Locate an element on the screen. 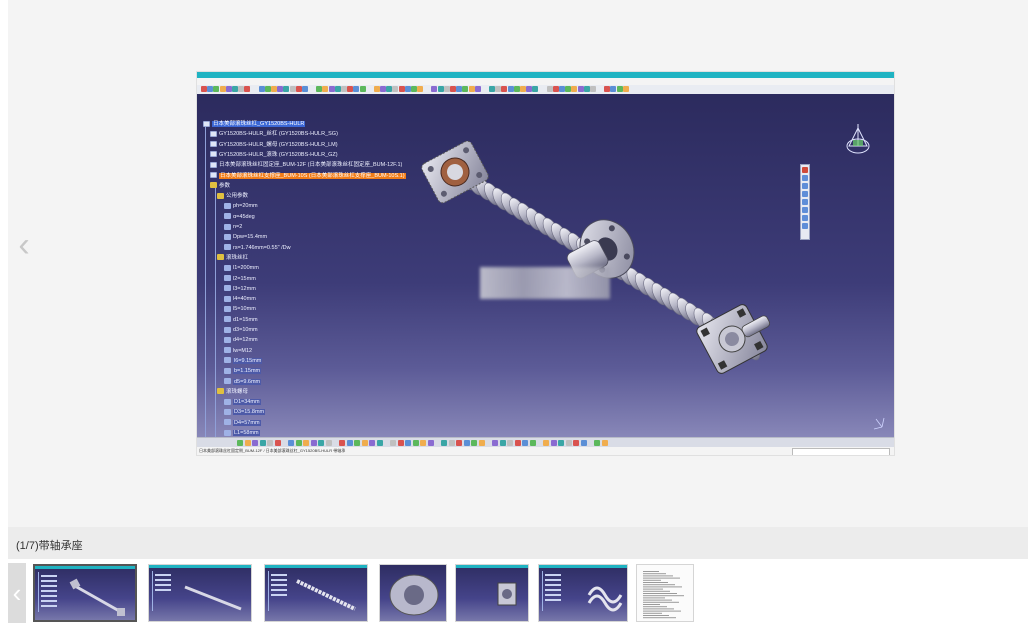 This screenshot has height=637, width=1028. thumbnail-prev-arrow-icon: ‹ is located at coordinates (17, 593).